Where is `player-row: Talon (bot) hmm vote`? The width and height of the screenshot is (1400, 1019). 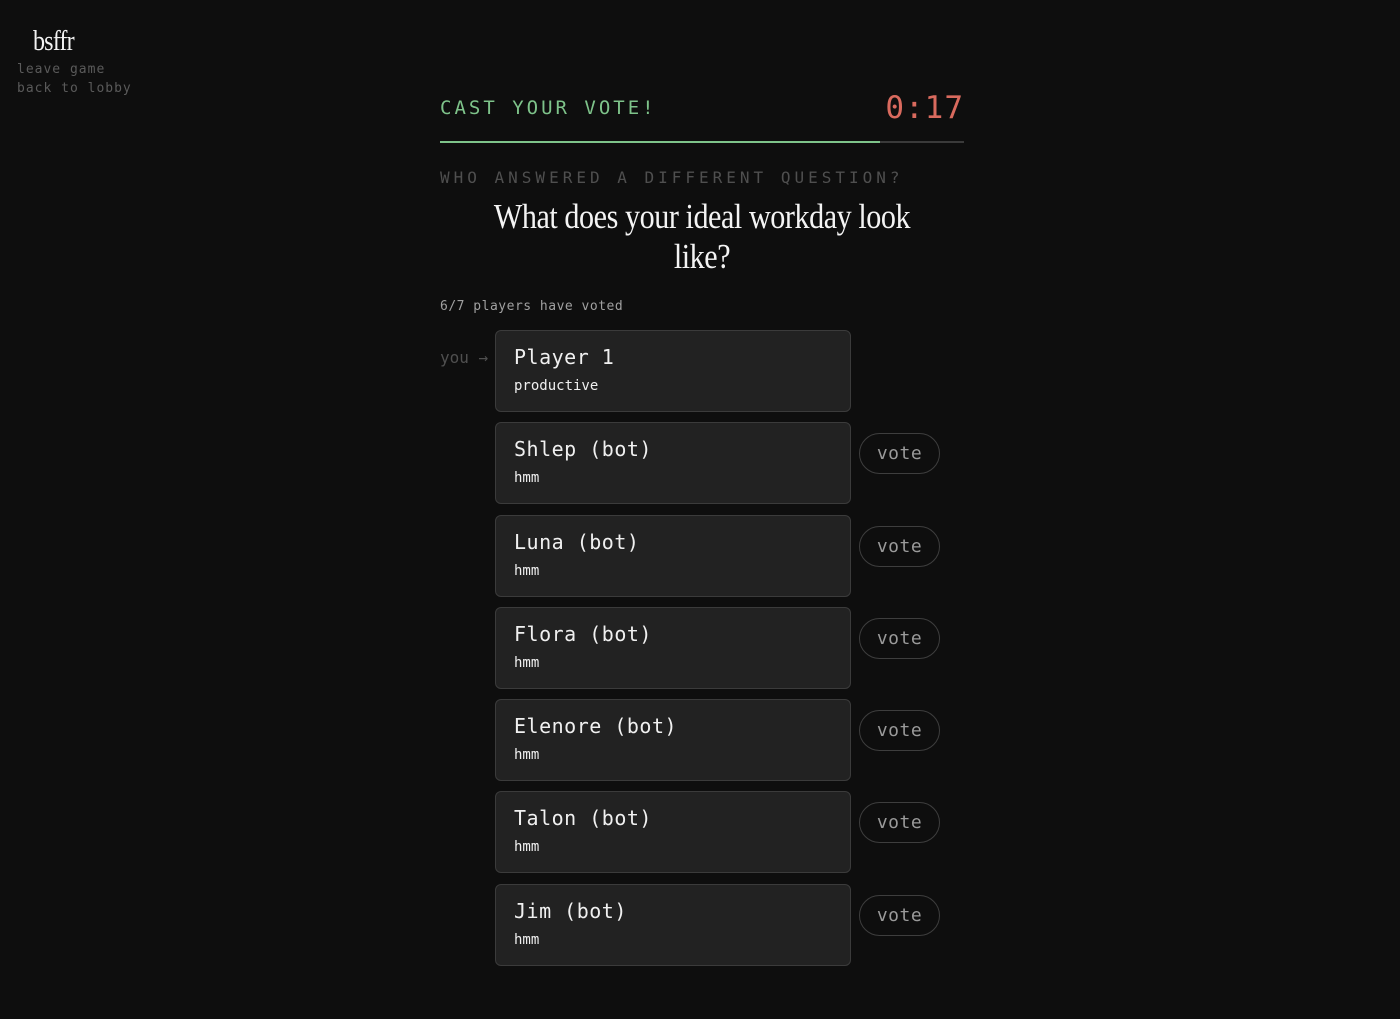 player-row: Talon (bot) hmm vote is located at coordinates (702, 832).